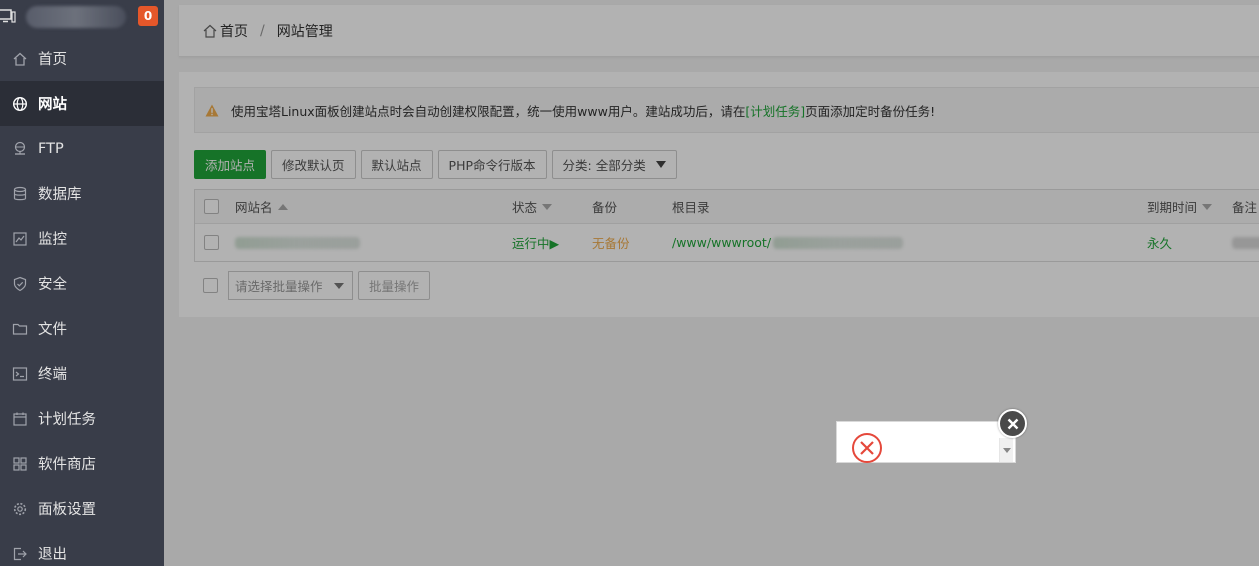 The height and width of the screenshot is (566, 1259). I want to click on sidebar-item-label: 计划任务, so click(67, 420).